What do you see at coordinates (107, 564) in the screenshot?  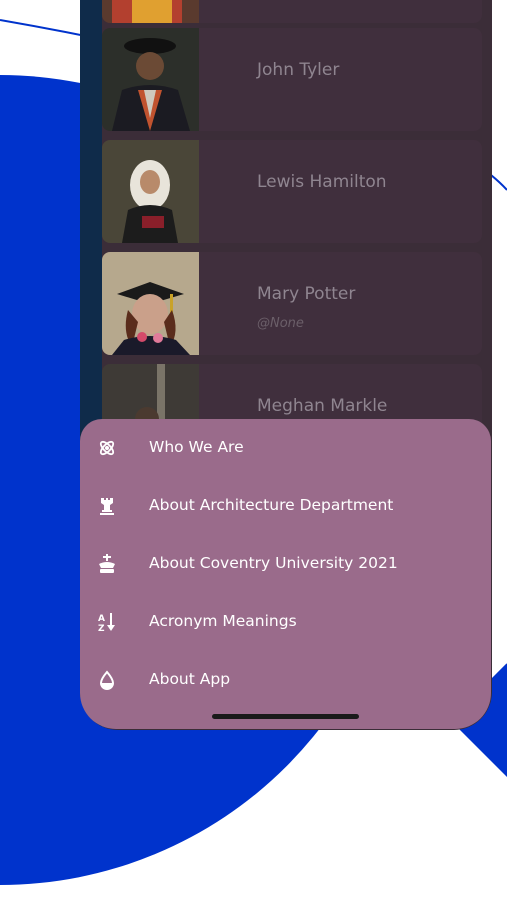 I see `king-icon` at bounding box center [107, 564].